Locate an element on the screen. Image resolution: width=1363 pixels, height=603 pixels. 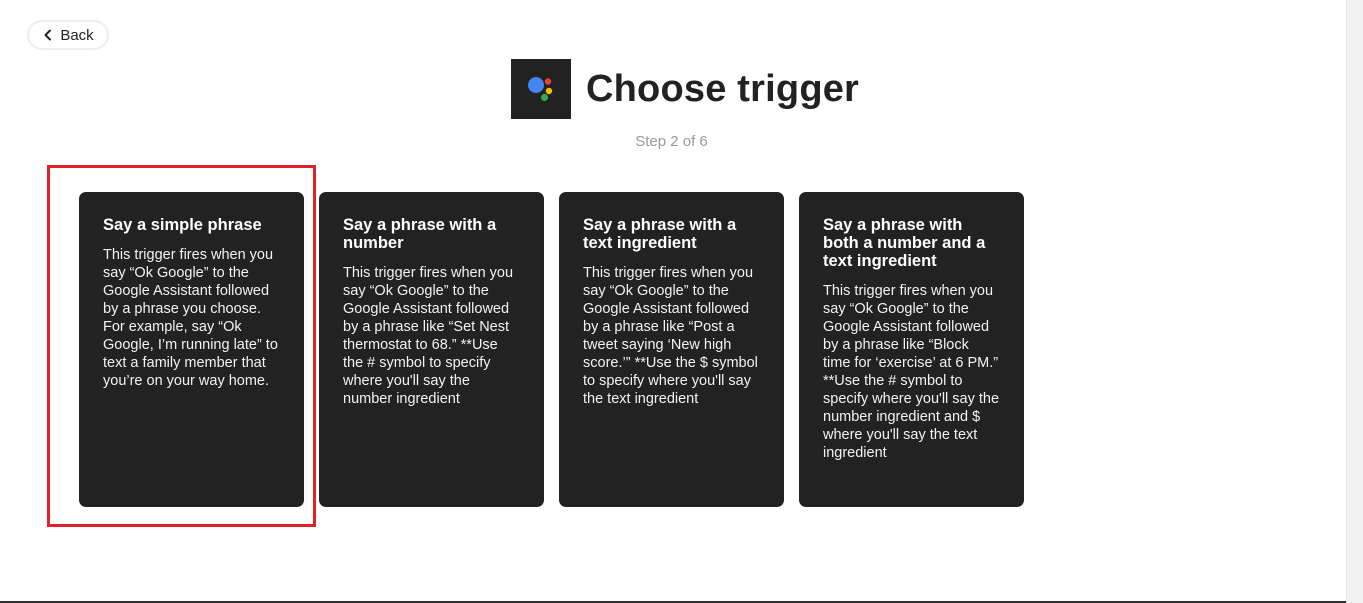
step-indicator: Step 2 of 6 is located at coordinates (671, 141).